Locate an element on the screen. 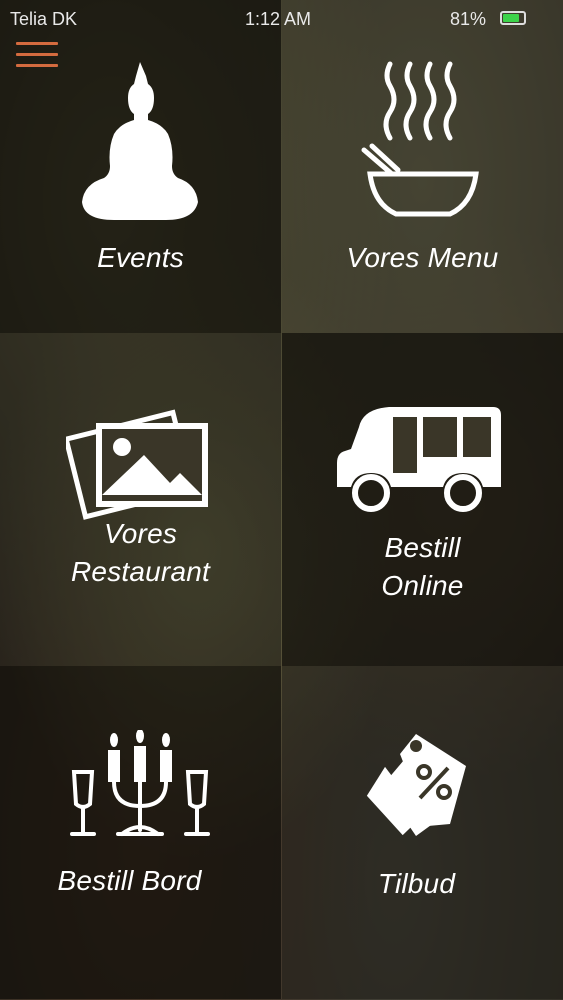 The image size is (563, 1000). tile-label: Vores Menu is located at coordinates (422, 257).